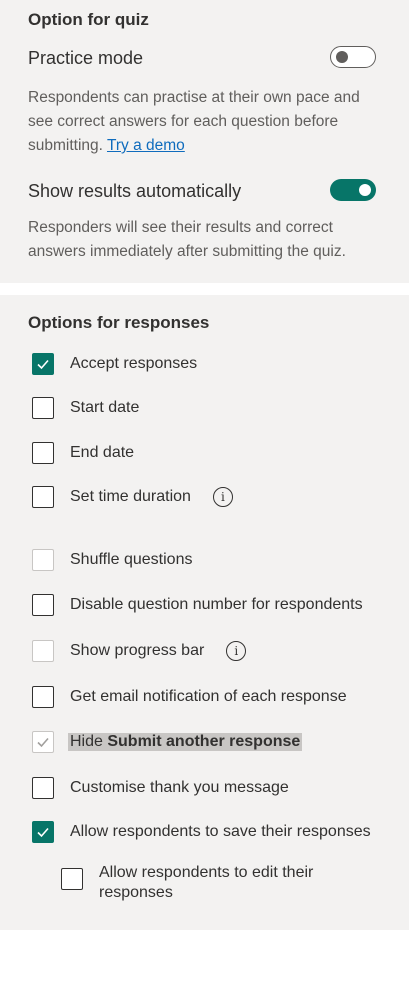  I want to click on option-label: Shuffle questions, so click(131, 559).